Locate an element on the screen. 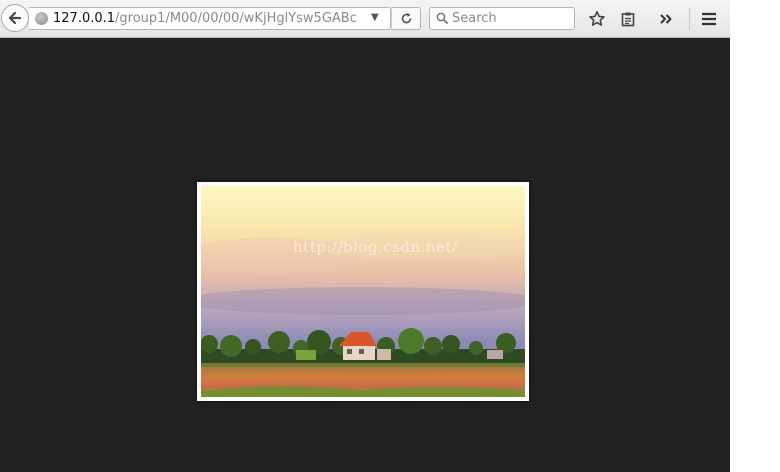  globe-icon is located at coordinates (41, 18).